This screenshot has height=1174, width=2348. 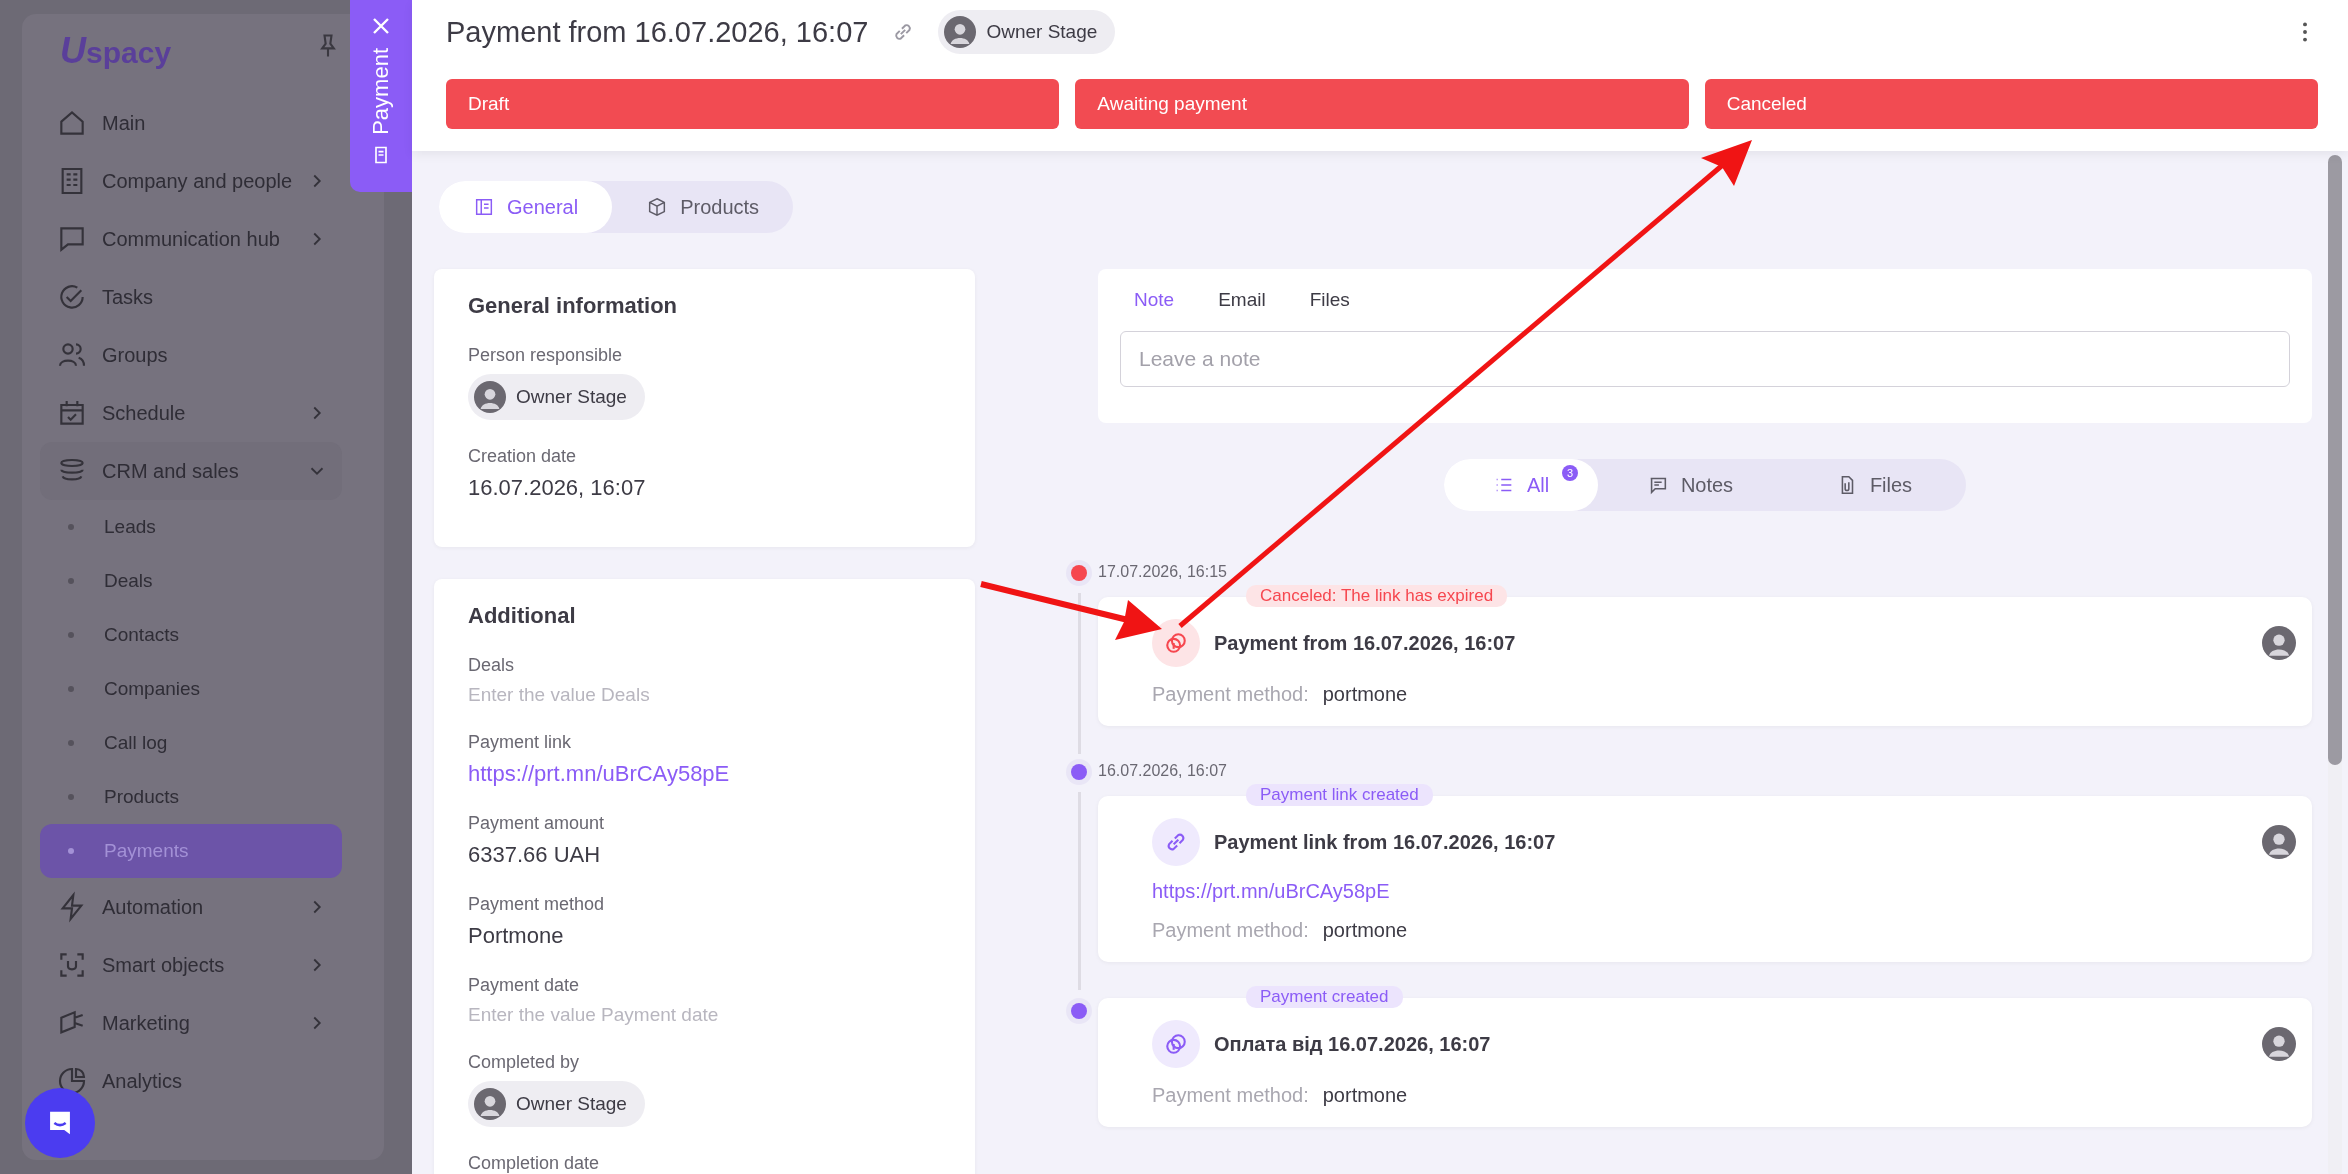 What do you see at coordinates (191, 471) in the screenshot?
I see `sidebar-item: CRM and sales` at bounding box center [191, 471].